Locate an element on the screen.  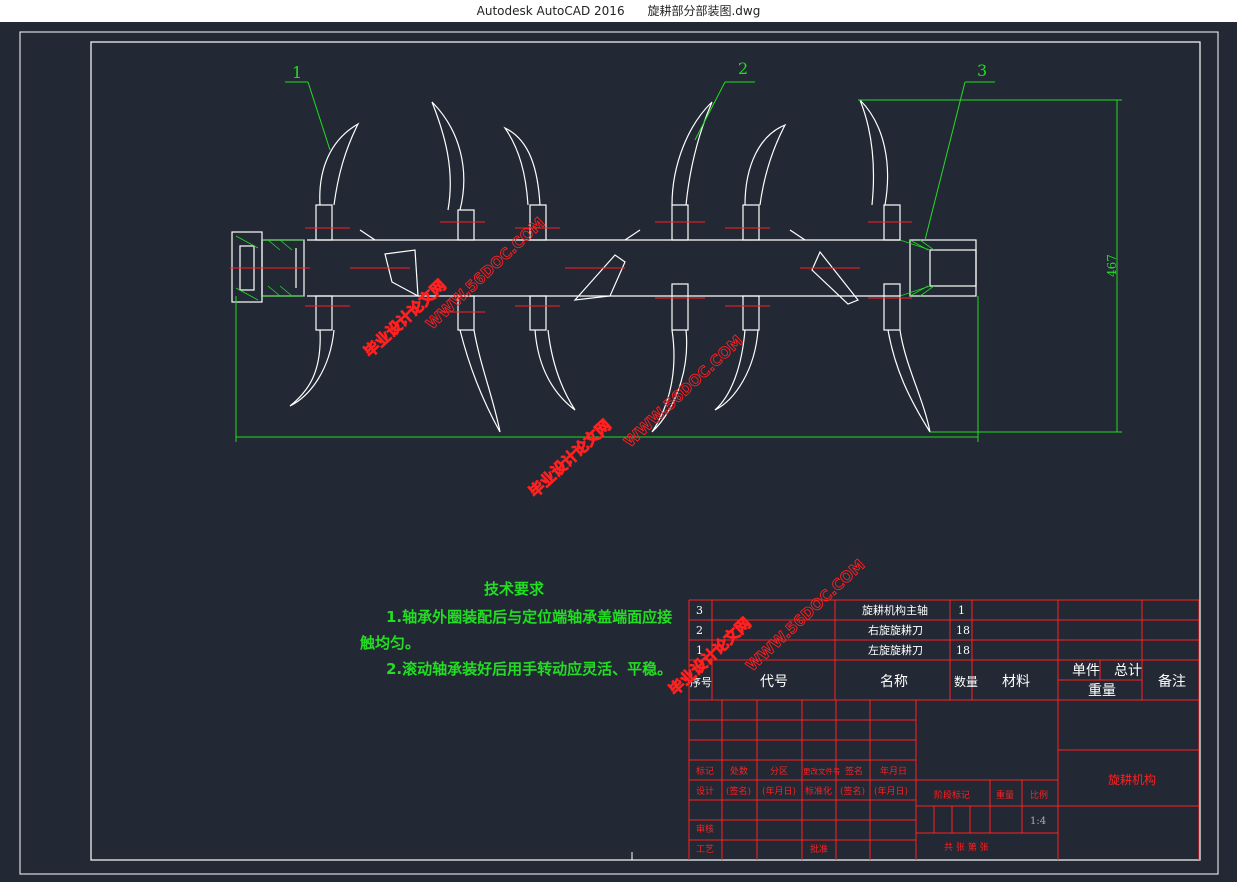
tb-design-date: (年月日) is located at coordinates (779, 791).